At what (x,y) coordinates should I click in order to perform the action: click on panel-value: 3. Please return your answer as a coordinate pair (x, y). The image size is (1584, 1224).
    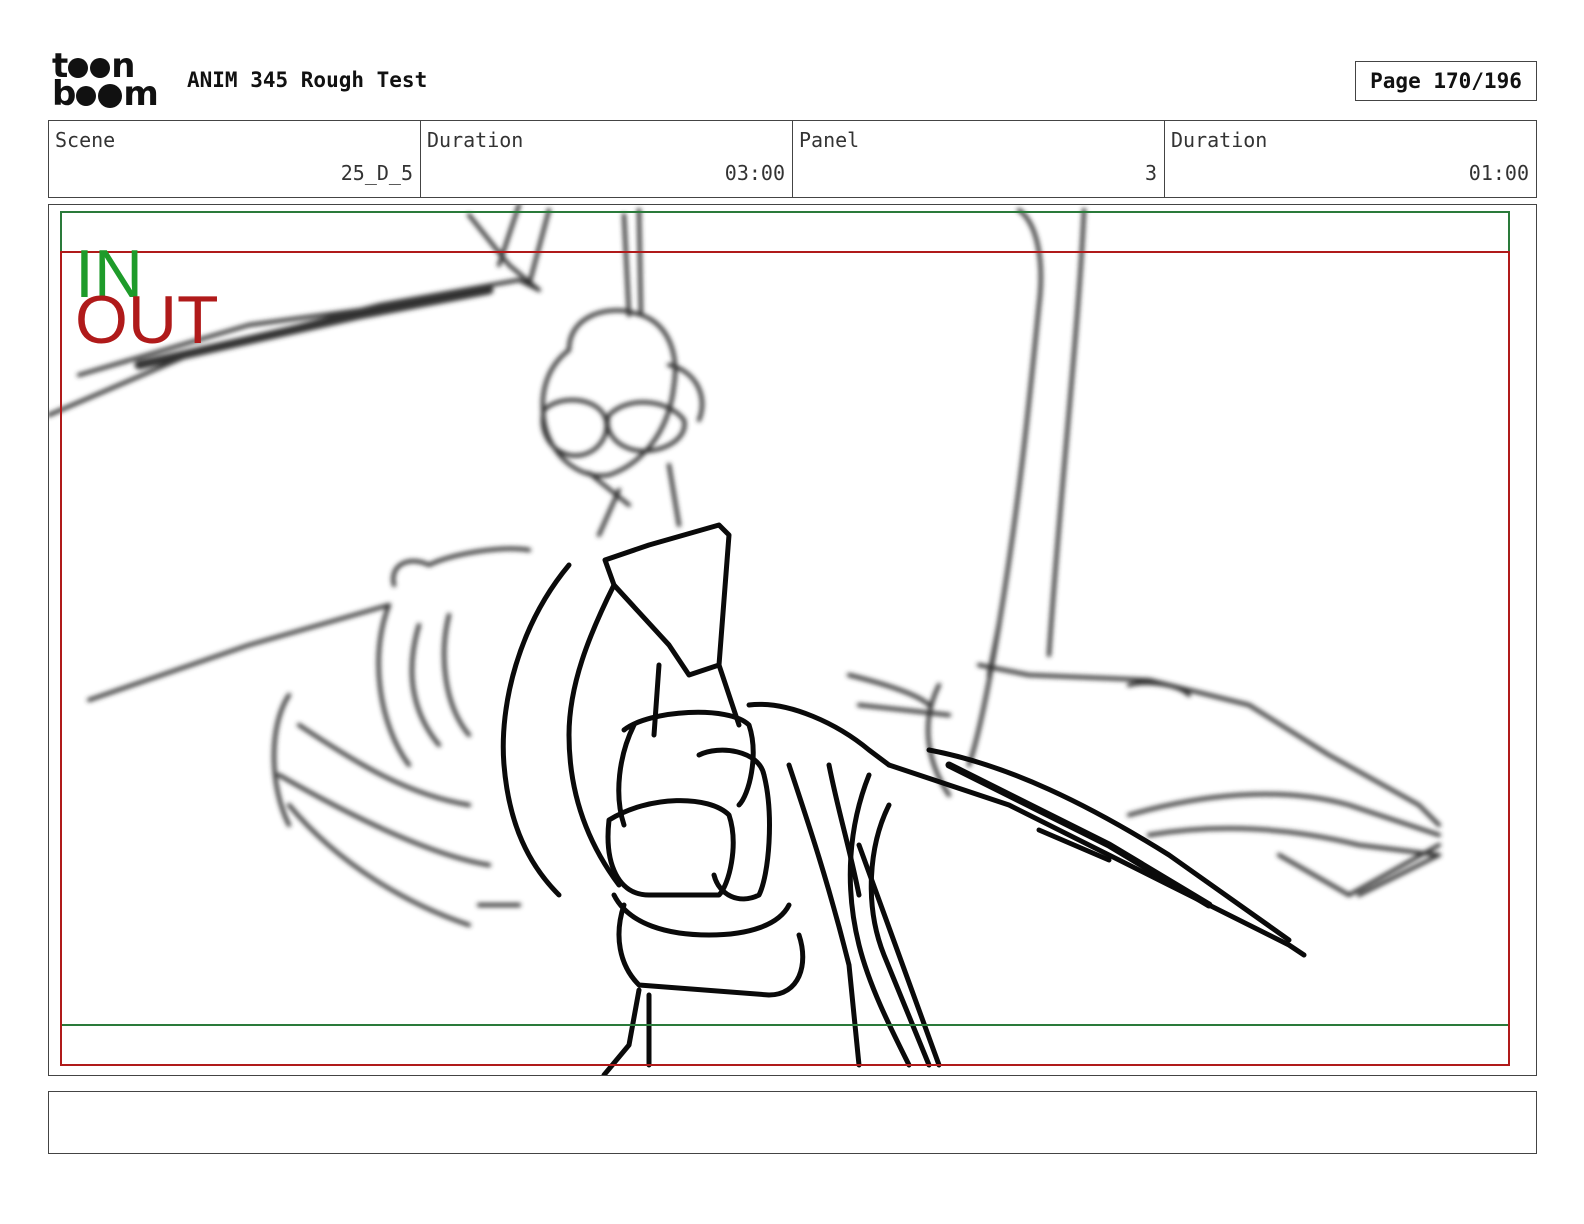
    Looking at the image, I should click on (1150, 173).